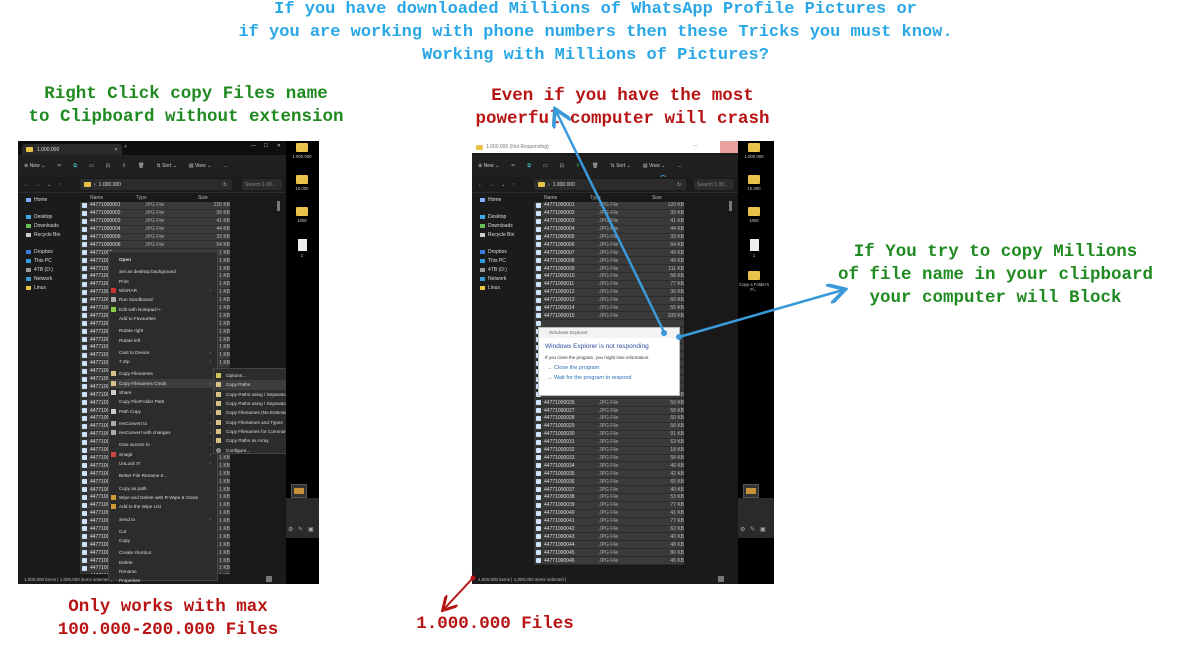  I want to click on arrow-to-files-caption, so click(459, 593).